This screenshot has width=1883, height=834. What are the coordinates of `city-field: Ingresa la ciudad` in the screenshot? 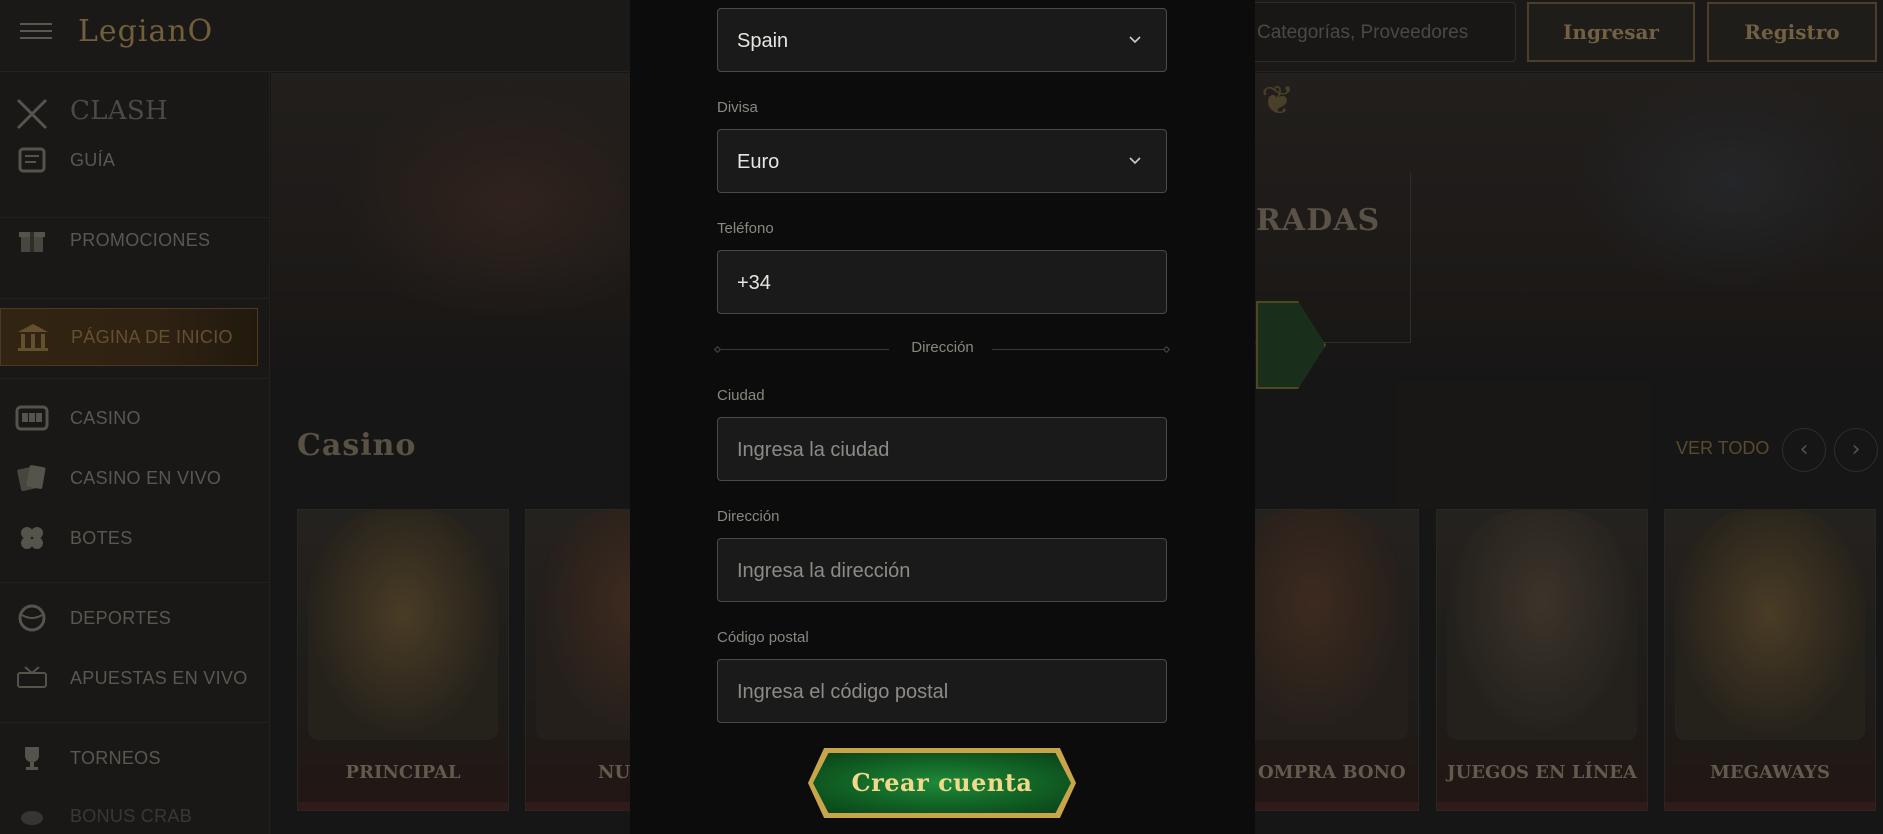 It's located at (942, 449).